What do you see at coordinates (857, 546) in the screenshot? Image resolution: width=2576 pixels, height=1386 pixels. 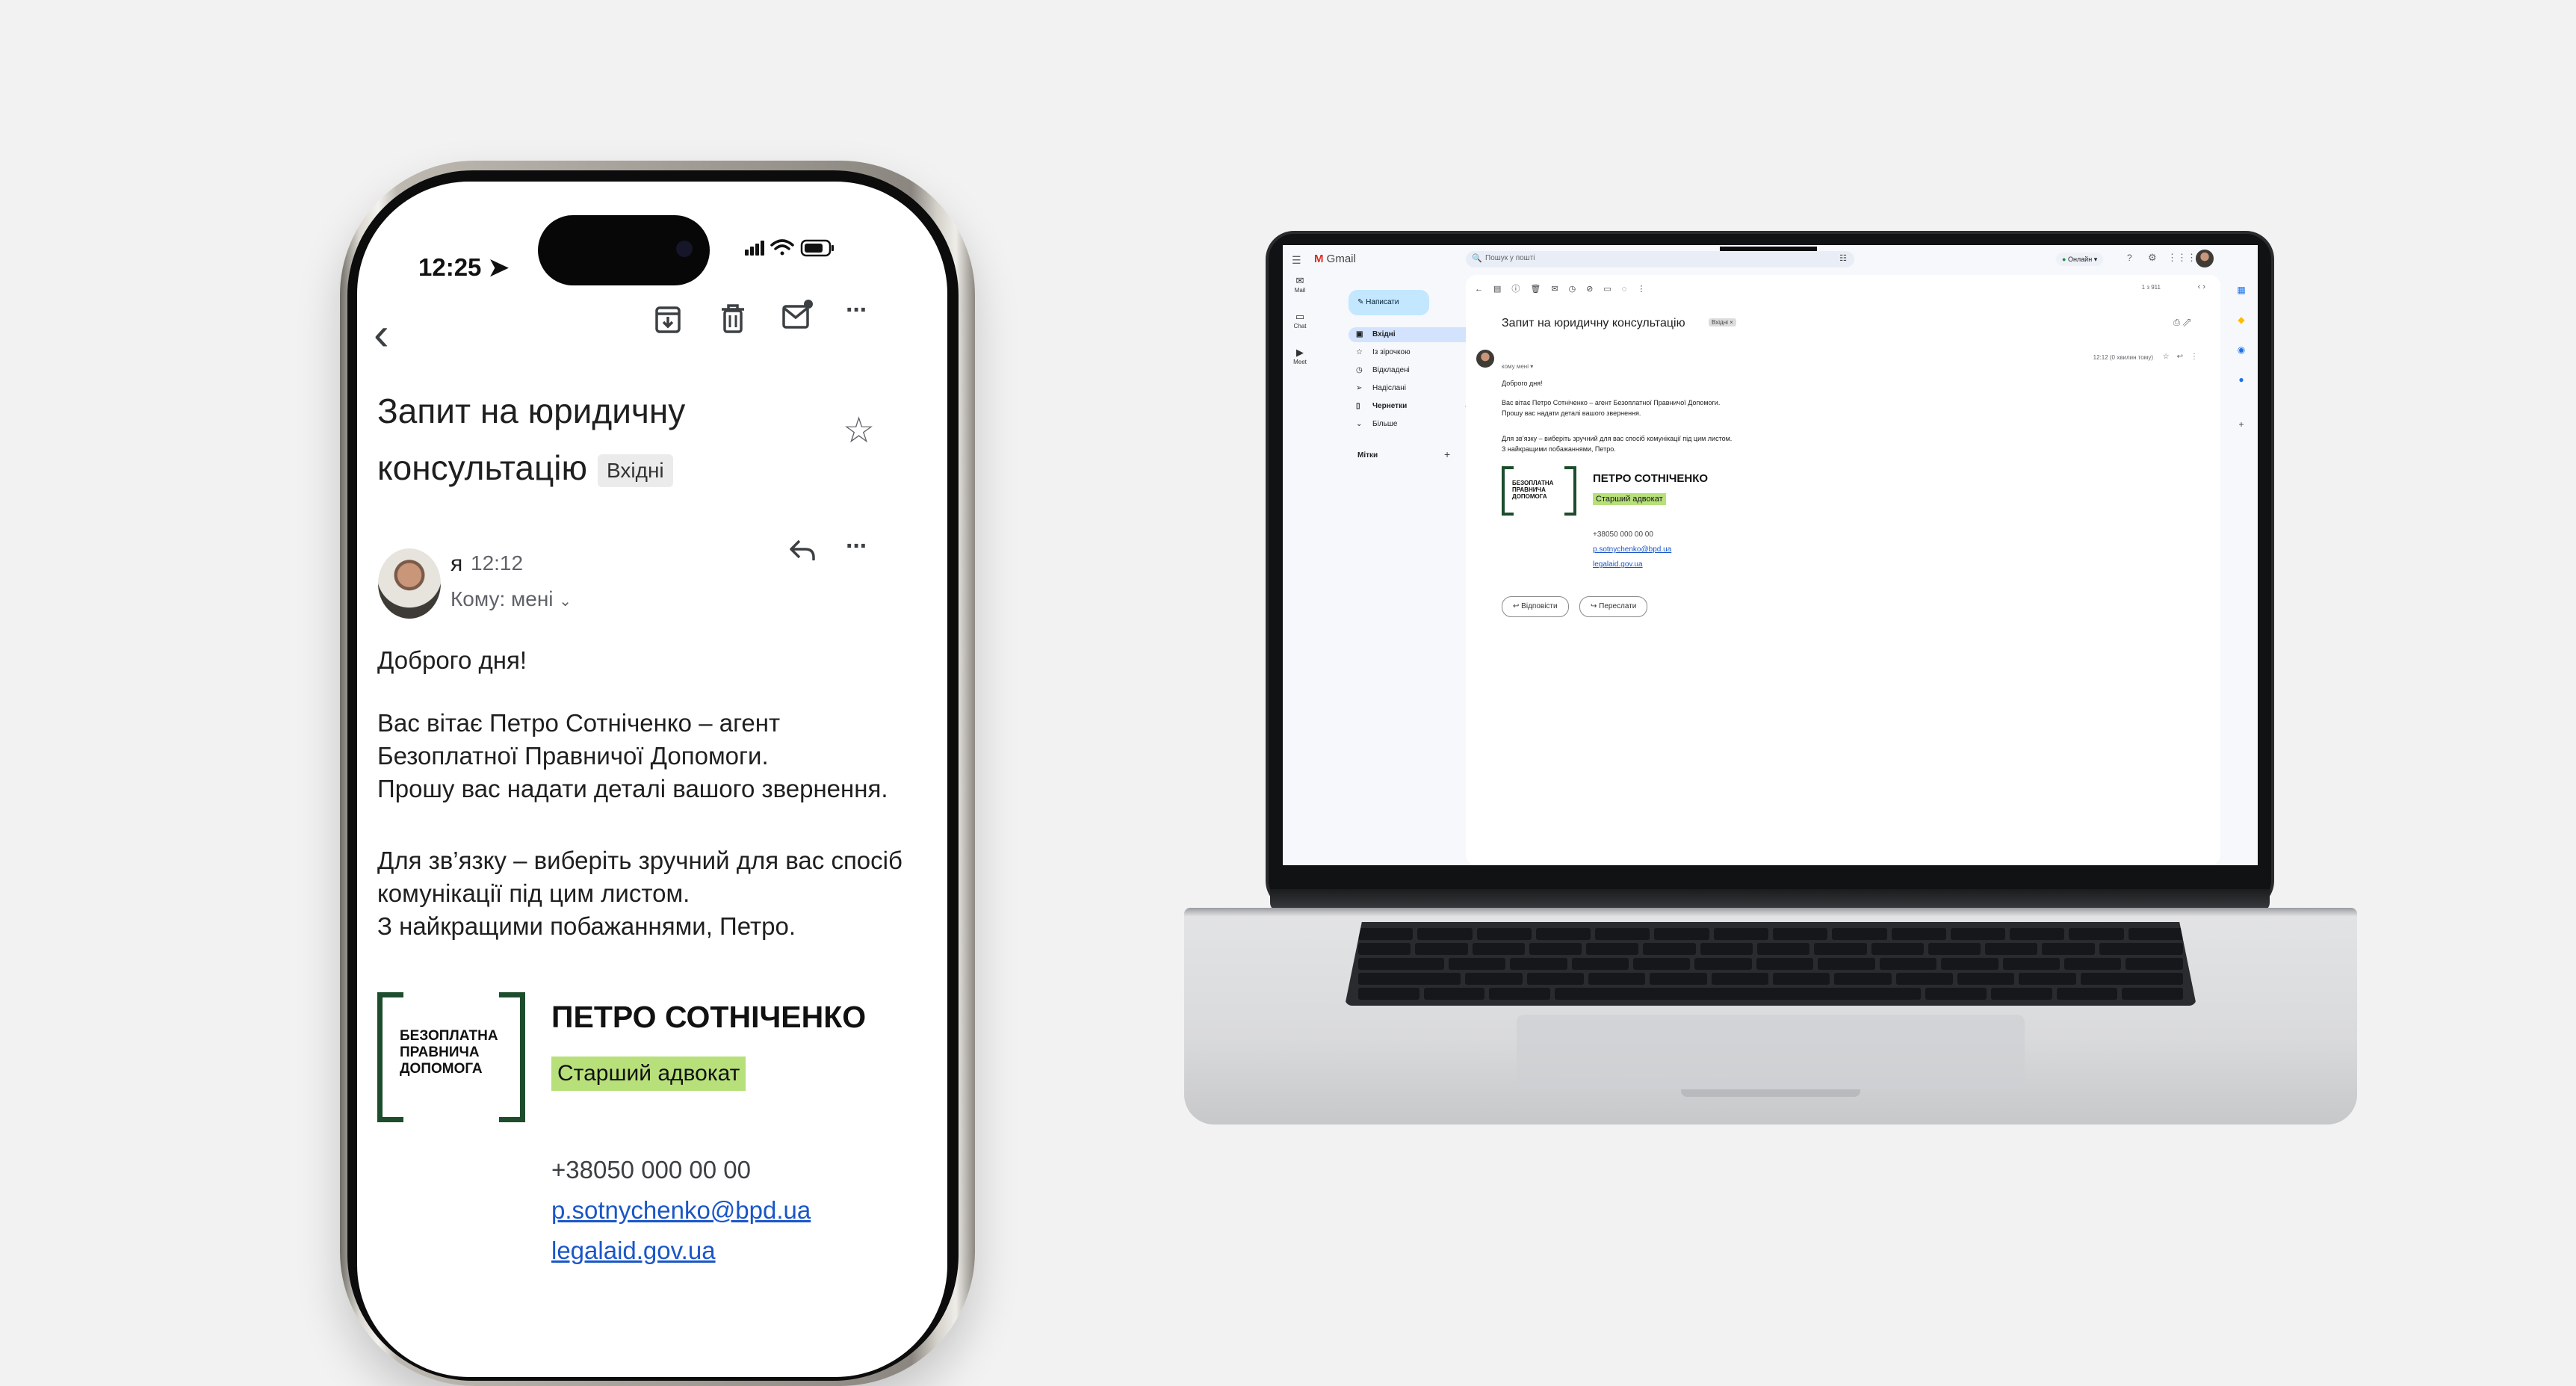 I see `message-more-button: ···` at bounding box center [857, 546].